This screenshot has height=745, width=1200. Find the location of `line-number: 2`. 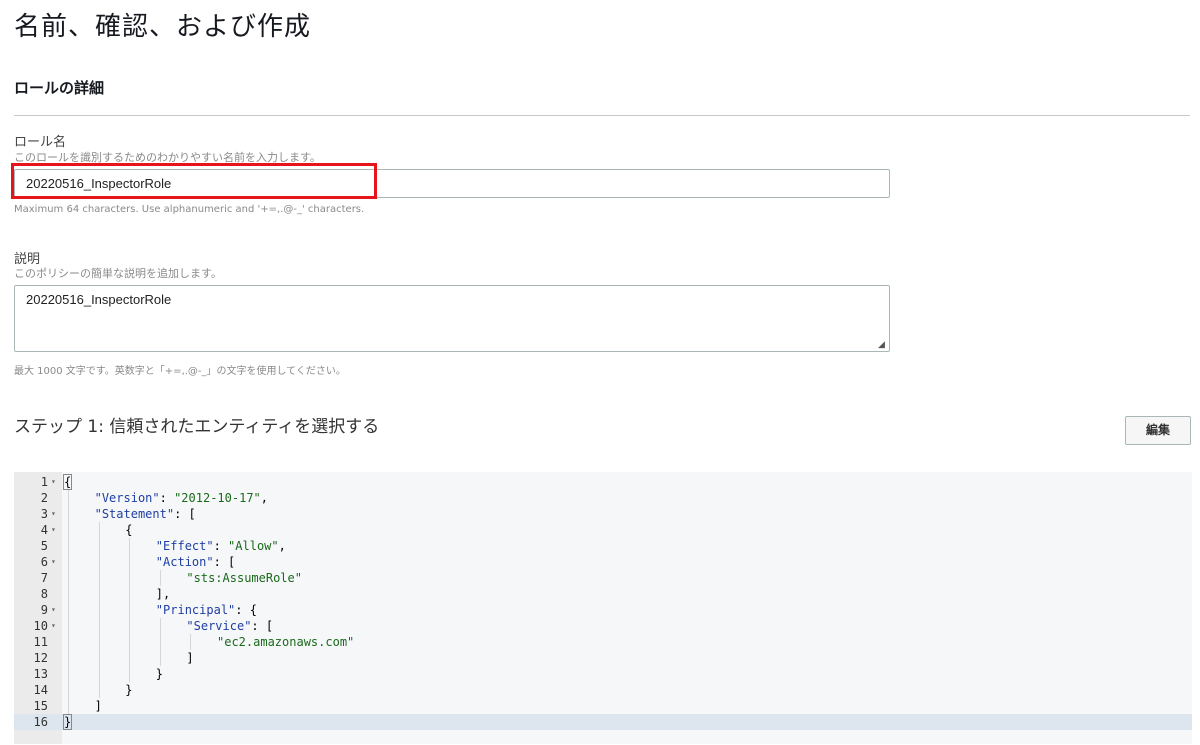

line-number: 2 is located at coordinates (44, 498).